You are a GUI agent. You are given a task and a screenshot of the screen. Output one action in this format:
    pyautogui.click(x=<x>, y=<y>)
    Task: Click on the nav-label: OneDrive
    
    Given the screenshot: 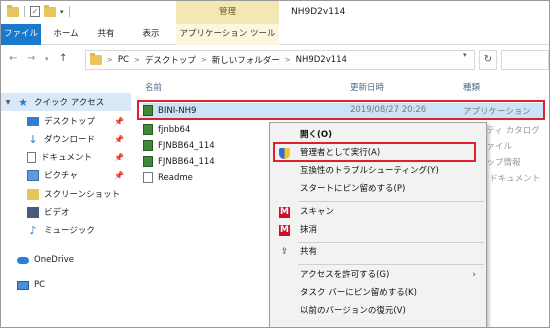 What is the action you would take?
    pyautogui.click(x=54, y=260)
    